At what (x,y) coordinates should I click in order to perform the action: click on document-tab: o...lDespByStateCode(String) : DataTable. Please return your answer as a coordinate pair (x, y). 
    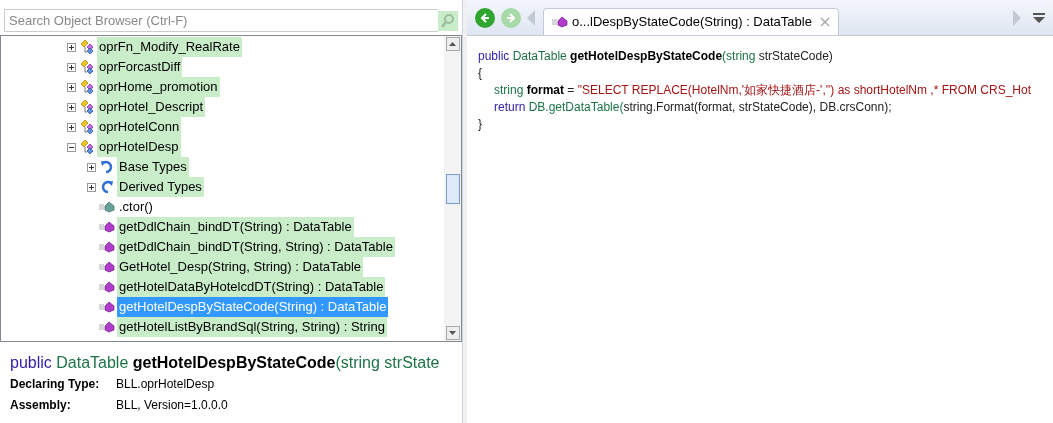
    Looking at the image, I should click on (691, 21).